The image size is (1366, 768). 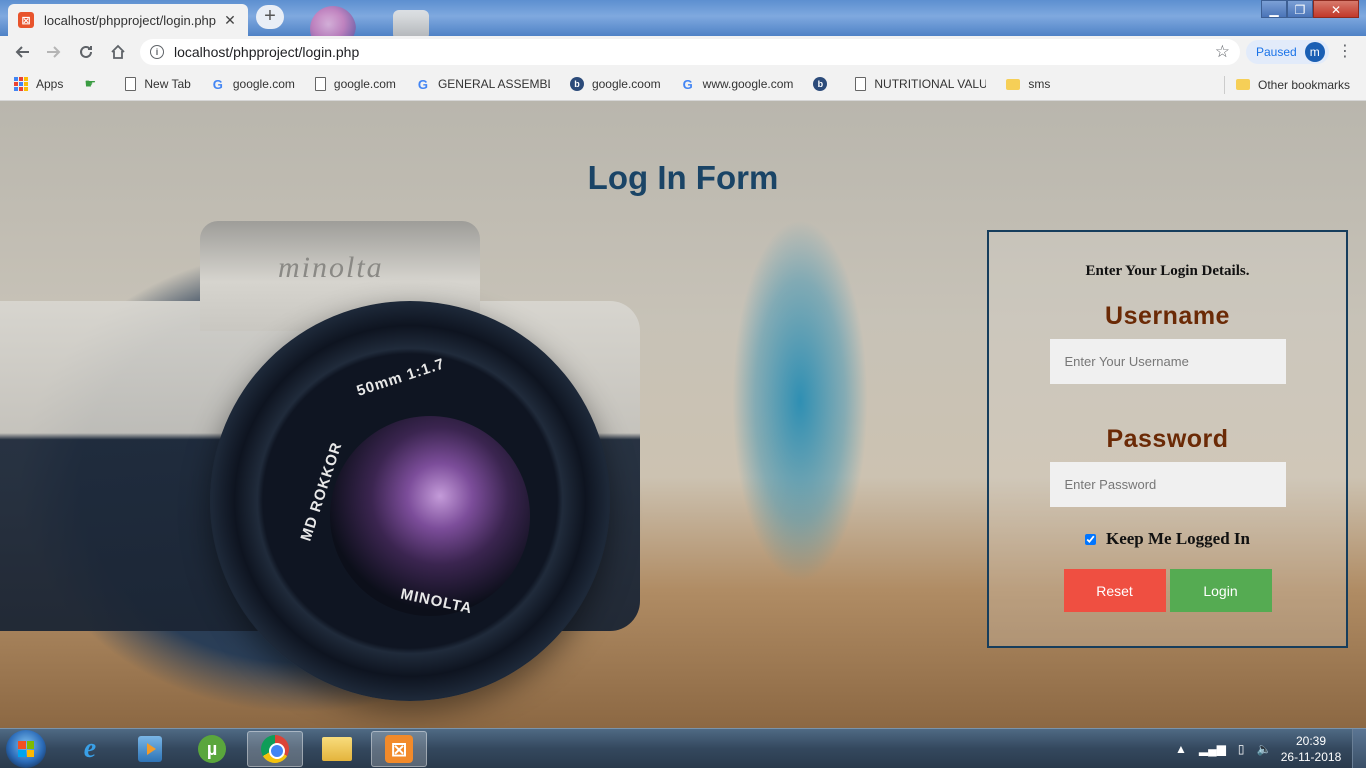 I want to click on start-button, so click(x=26, y=749).